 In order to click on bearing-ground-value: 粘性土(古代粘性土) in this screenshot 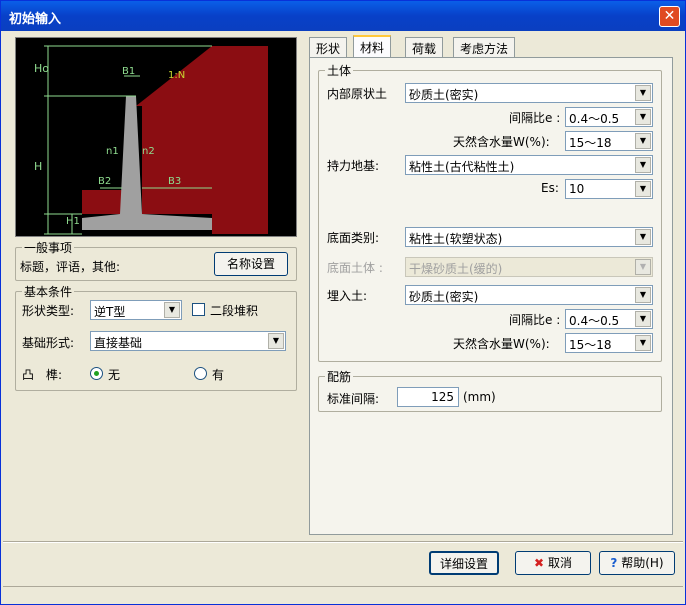, I will do `click(462, 167)`.